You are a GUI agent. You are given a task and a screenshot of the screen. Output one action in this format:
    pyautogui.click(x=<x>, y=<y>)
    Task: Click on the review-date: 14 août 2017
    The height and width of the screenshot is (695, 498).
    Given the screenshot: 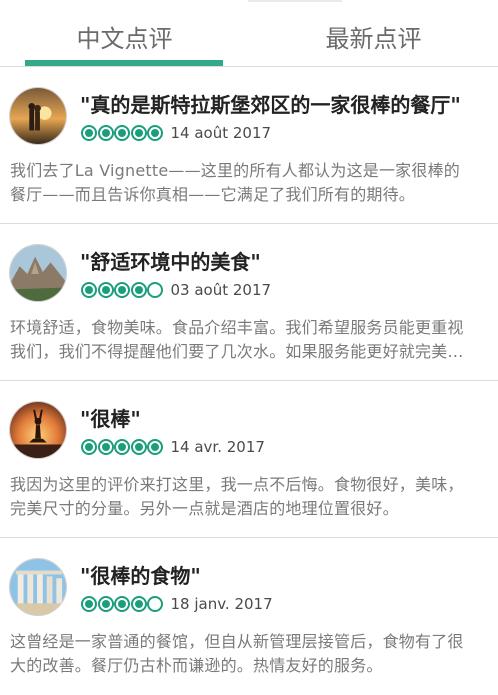 What is the action you would take?
    pyautogui.click(x=221, y=133)
    